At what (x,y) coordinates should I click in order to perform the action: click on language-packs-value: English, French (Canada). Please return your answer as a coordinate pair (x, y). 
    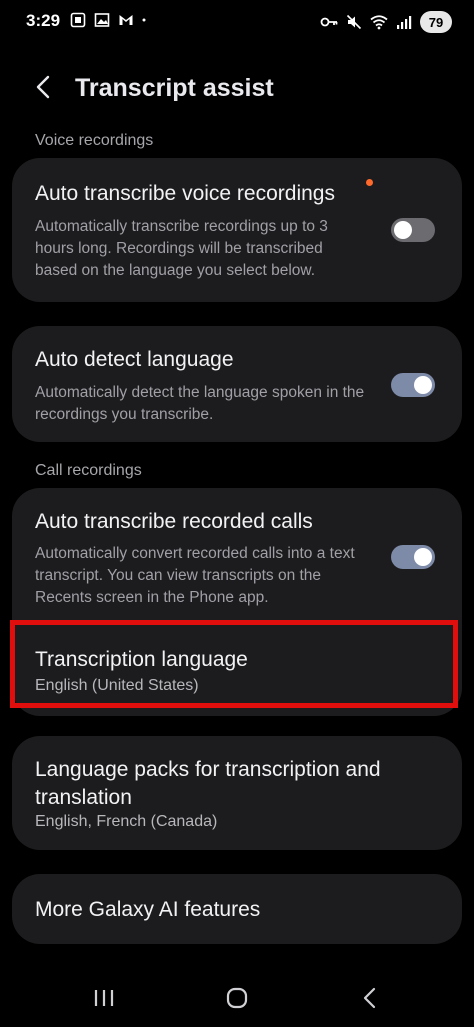
    Looking at the image, I should click on (126, 821).